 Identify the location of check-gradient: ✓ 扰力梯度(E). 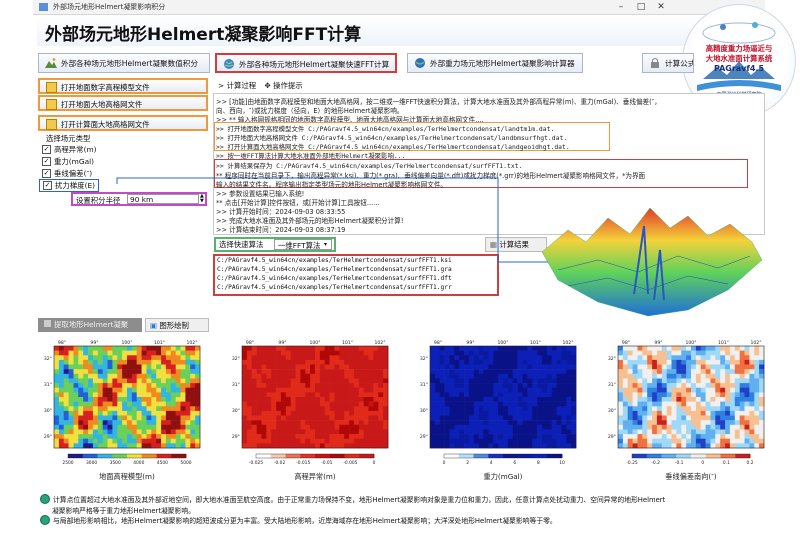
(69, 185).